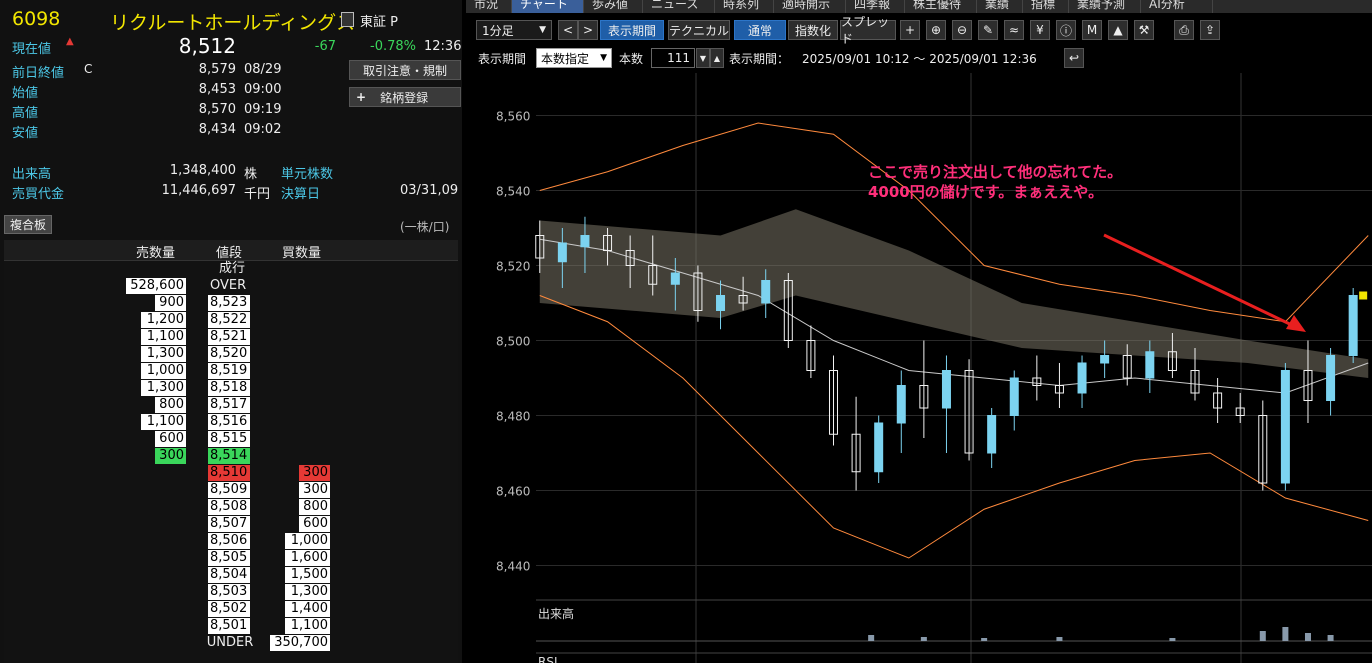  Describe the element at coordinates (229, 626) in the screenshot. I see `bid-price: 8,501` at that location.